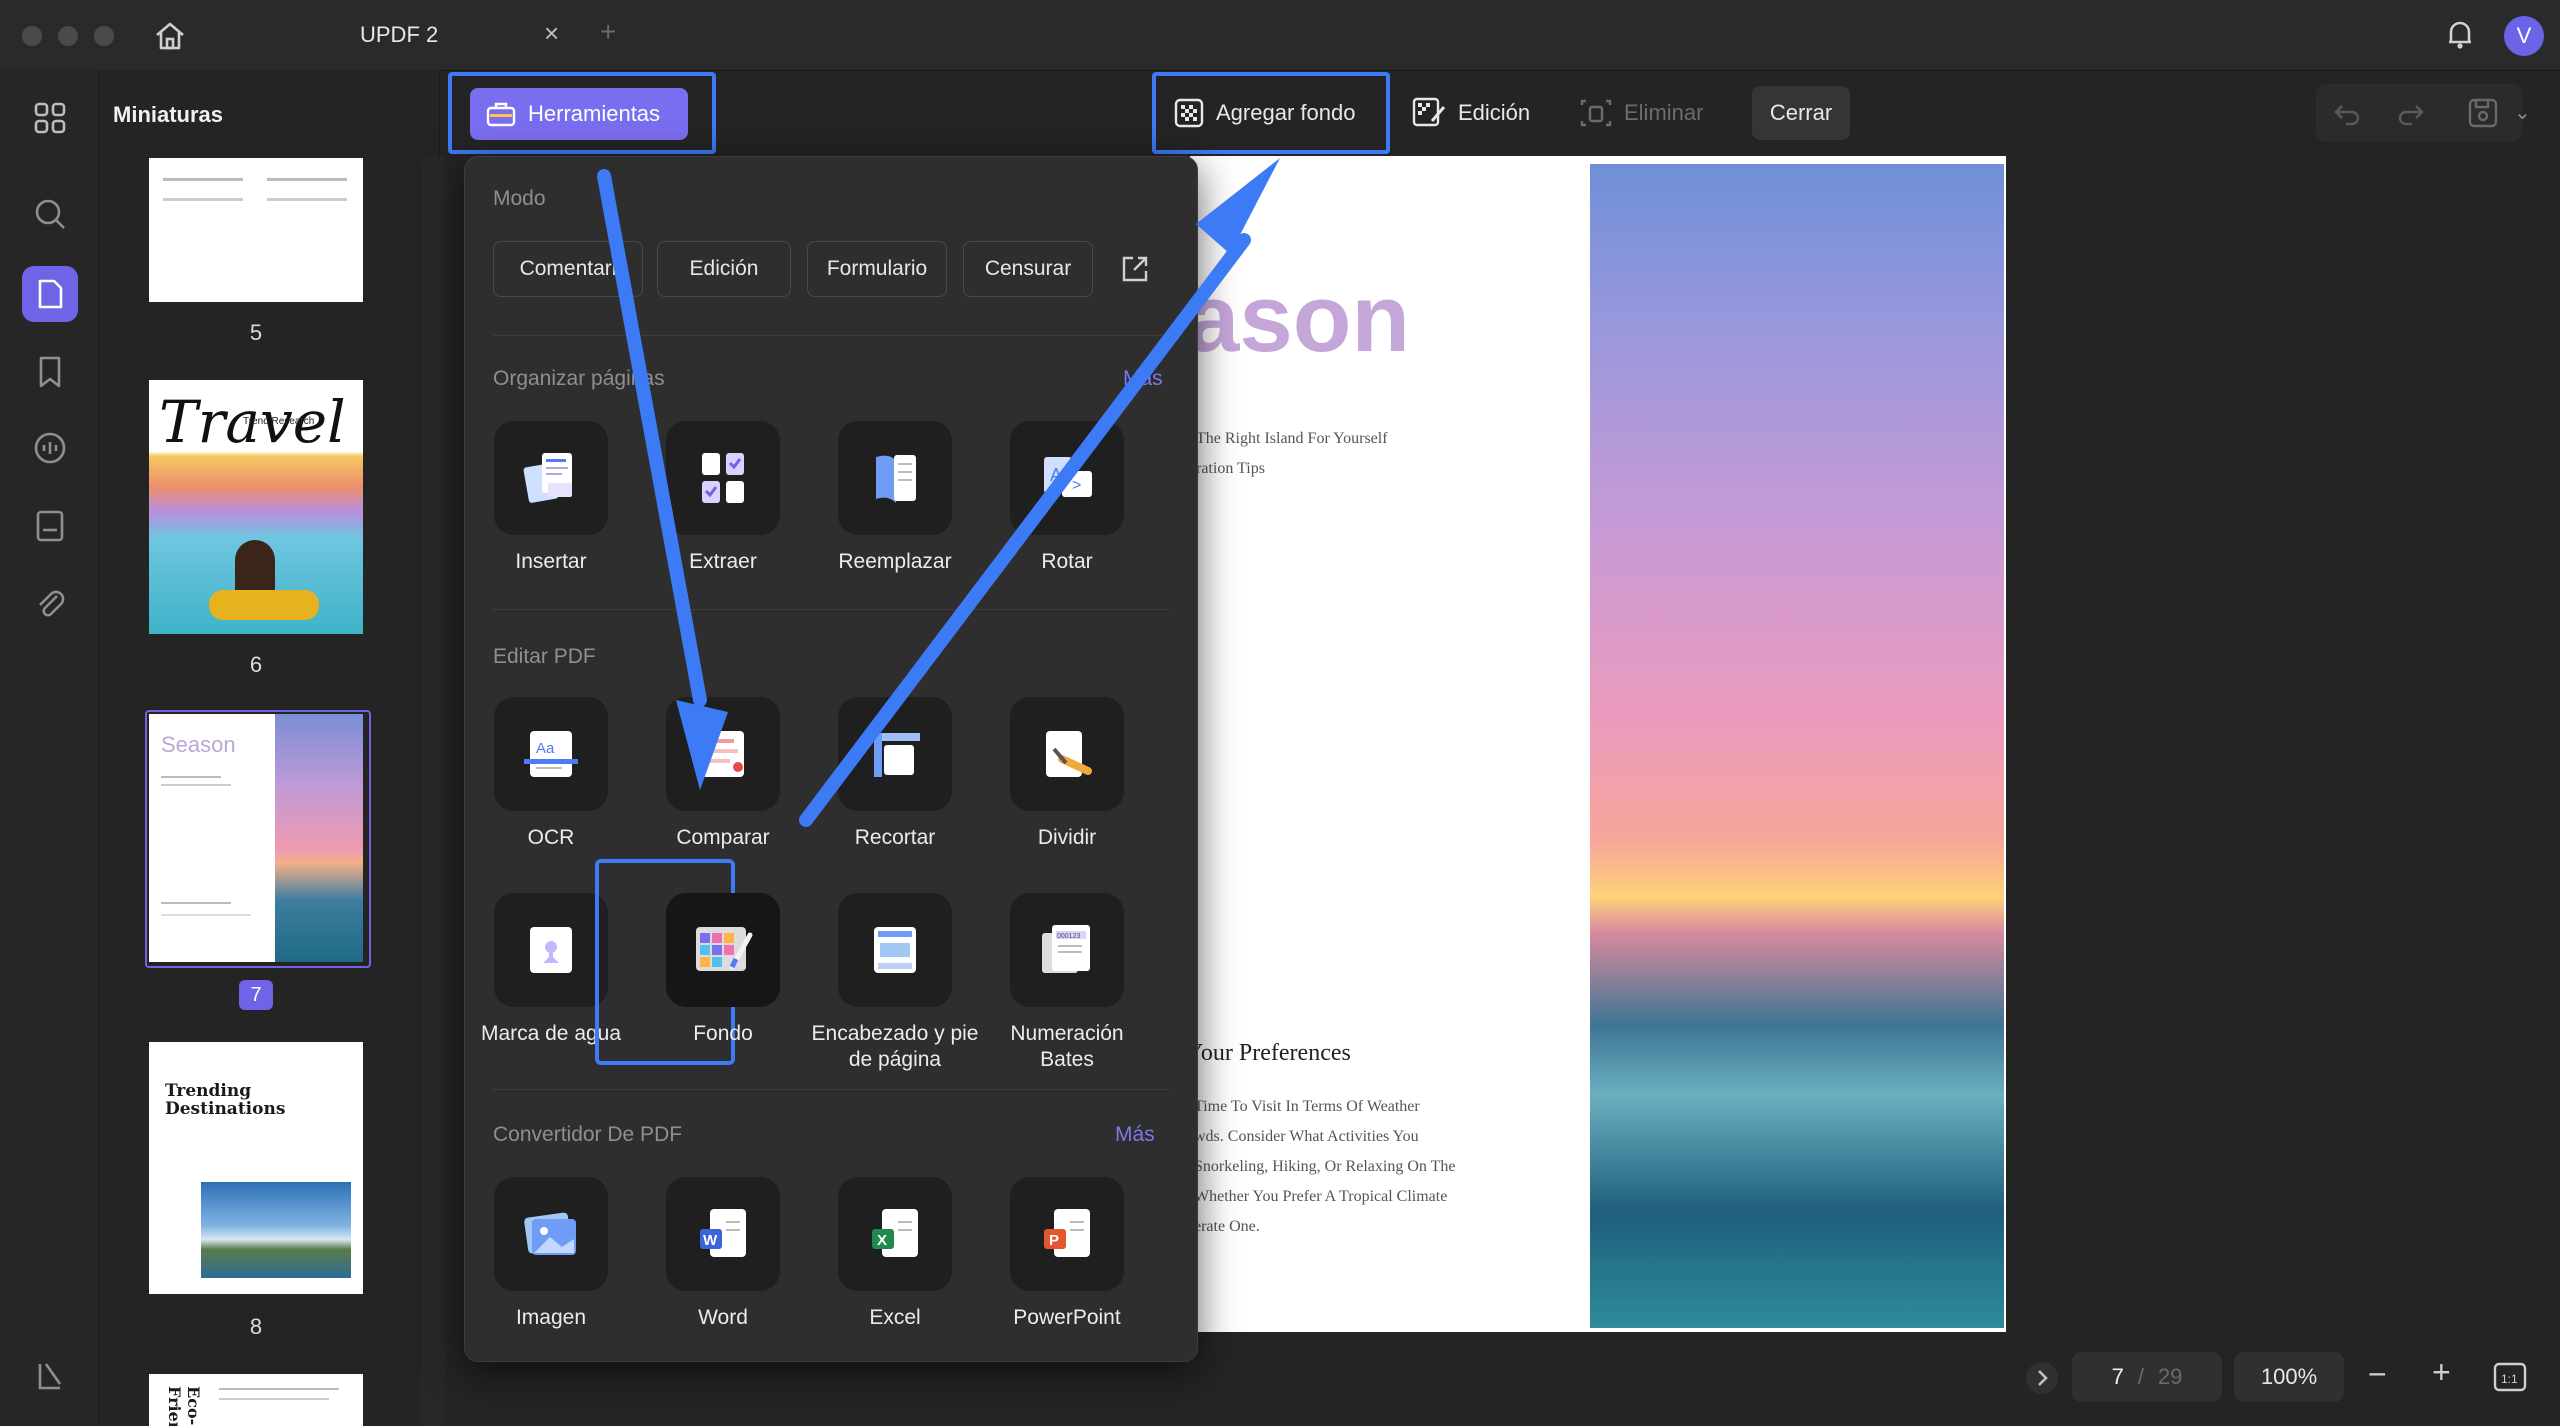 The height and width of the screenshot is (1426, 2560). What do you see at coordinates (2441, 1372) in the screenshot?
I see `zoom-in-icon: +` at bounding box center [2441, 1372].